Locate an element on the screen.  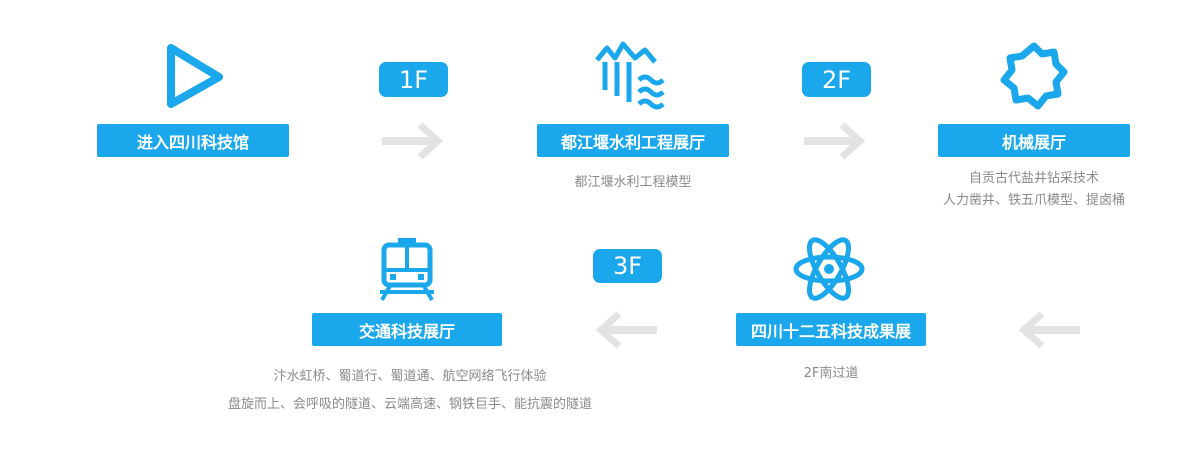
desc-line: 2F南过道 is located at coordinates (831, 373).